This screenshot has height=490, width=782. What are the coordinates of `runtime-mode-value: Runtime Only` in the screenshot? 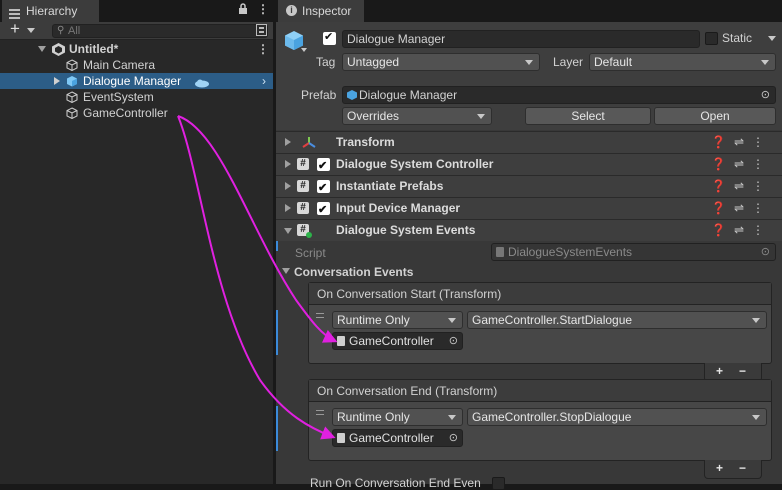 It's located at (373, 320).